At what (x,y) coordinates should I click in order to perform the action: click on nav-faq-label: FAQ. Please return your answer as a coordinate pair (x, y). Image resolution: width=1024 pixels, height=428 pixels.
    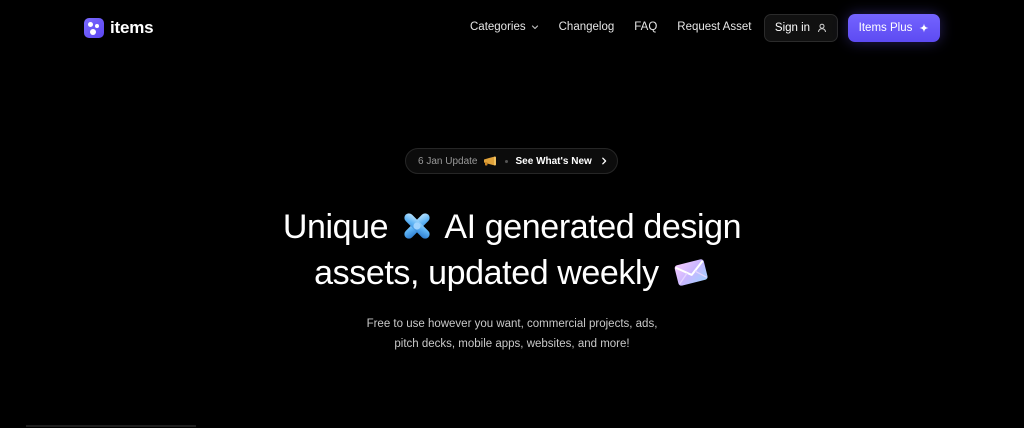
    Looking at the image, I should click on (646, 27).